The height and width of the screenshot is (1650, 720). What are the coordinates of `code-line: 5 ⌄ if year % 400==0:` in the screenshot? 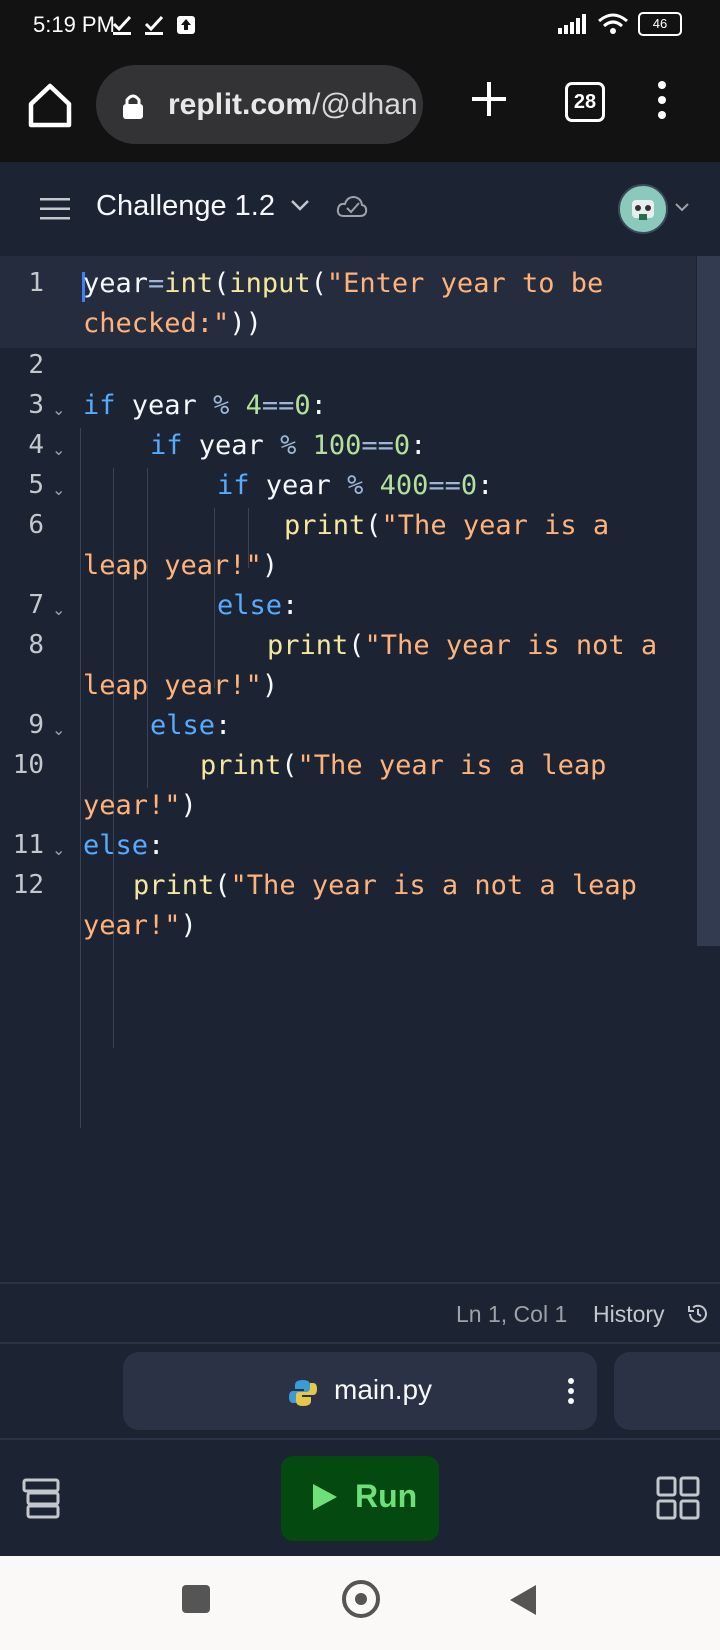 It's located at (350, 491).